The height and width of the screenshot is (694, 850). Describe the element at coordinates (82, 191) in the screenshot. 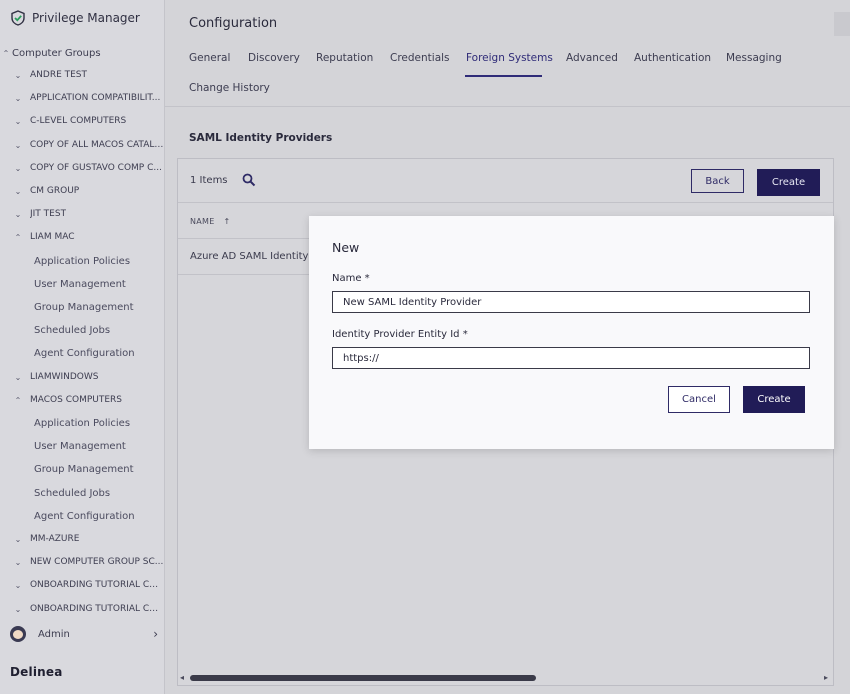

I see `tree-group-item: ⌄ CM GROUP` at that location.